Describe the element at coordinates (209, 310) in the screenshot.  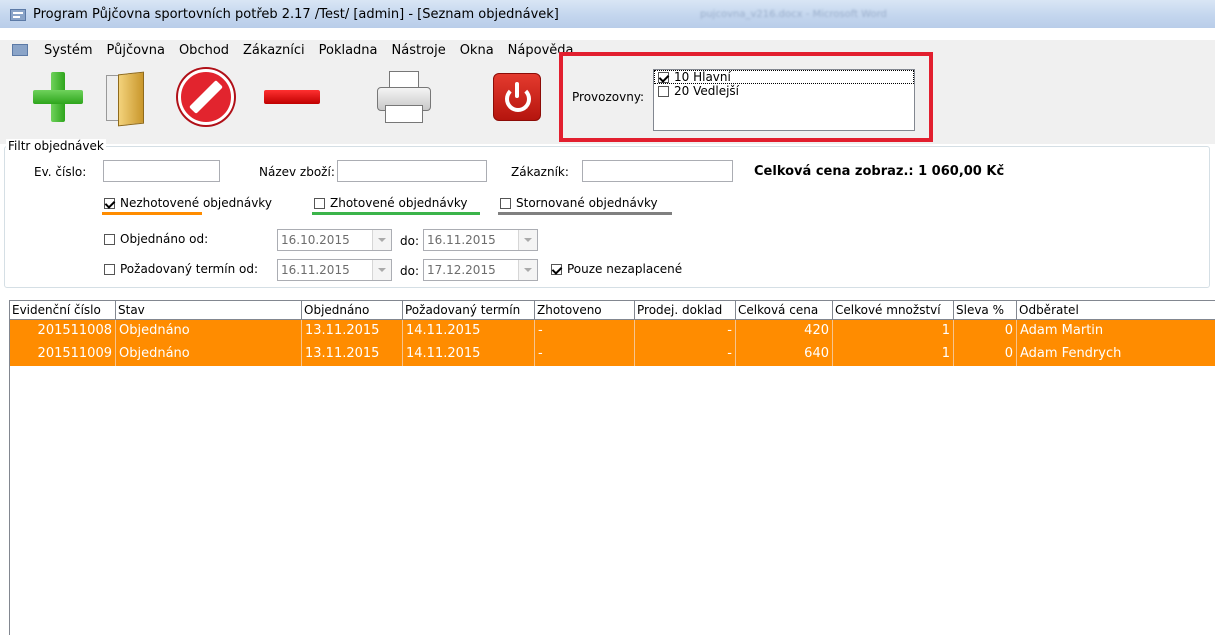
I see `column-header: Stav` at that location.